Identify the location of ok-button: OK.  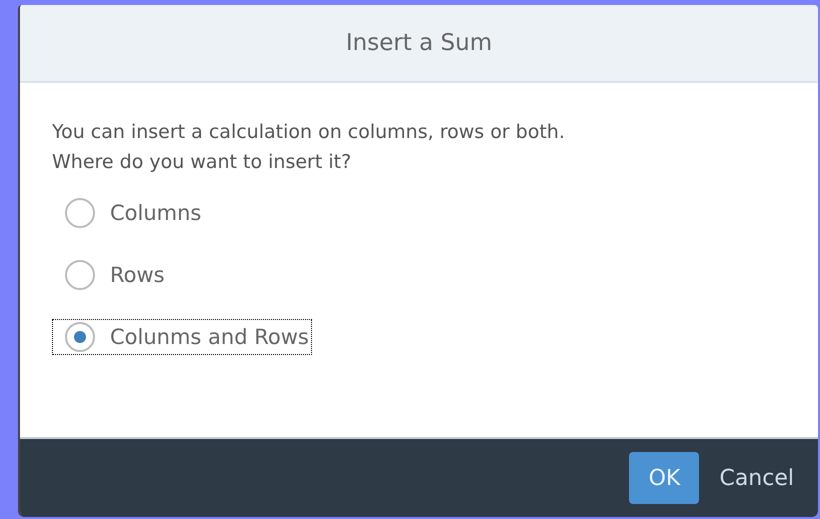
(664, 478).